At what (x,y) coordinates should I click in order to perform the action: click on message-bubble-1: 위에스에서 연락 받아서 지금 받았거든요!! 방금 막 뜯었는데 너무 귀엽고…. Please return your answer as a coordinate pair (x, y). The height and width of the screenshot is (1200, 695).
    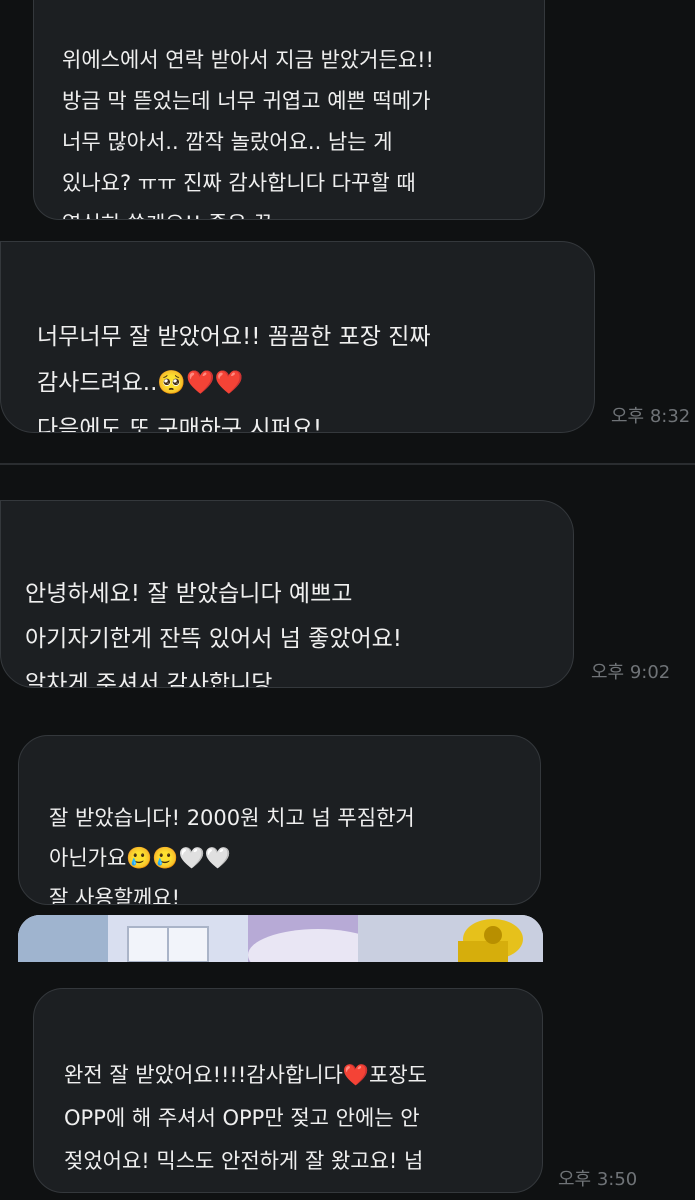
    Looking at the image, I should click on (289, 110).